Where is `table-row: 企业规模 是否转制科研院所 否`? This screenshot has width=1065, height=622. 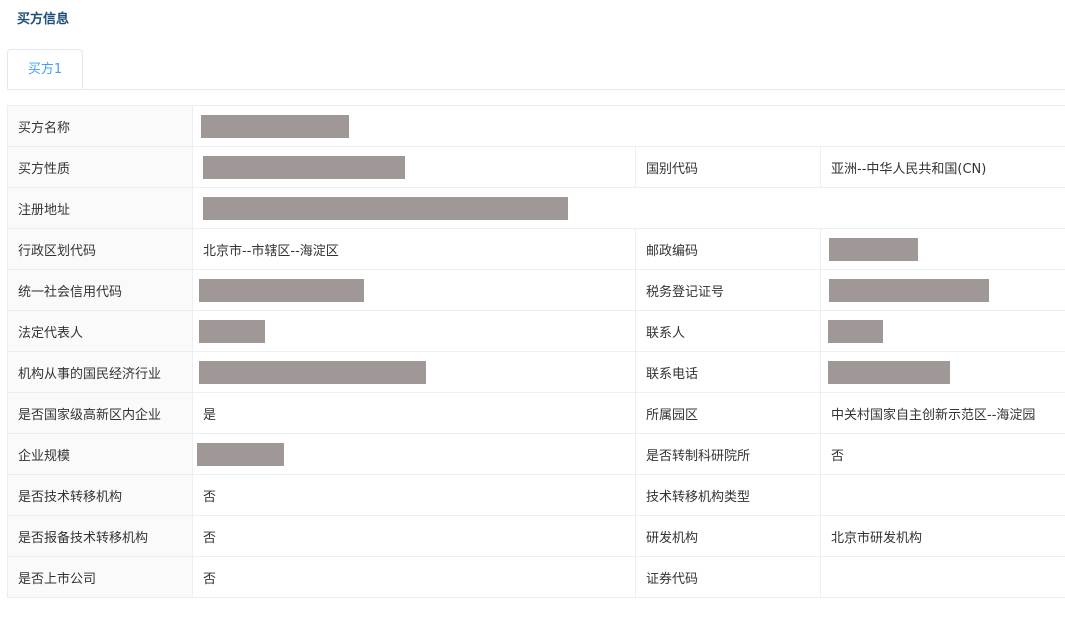
table-row: 企业规模 是否转制科研院所 否 is located at coordinates (536, 454).